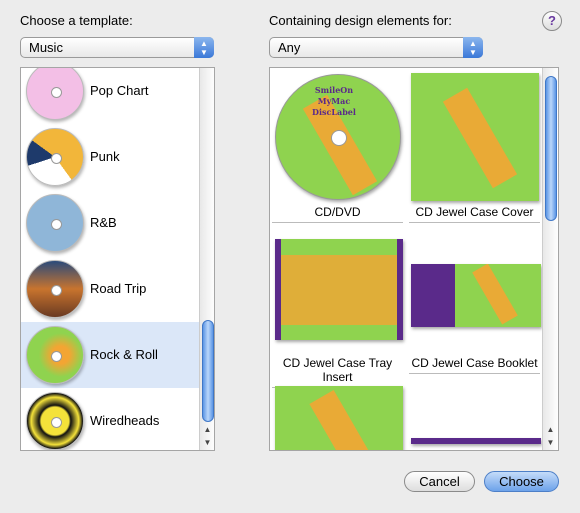  What do you see at coordinates (474, 365) in the screenshot?
I see `element-name: CD Jewel Case Booklet` at bounding box center [474, 365].